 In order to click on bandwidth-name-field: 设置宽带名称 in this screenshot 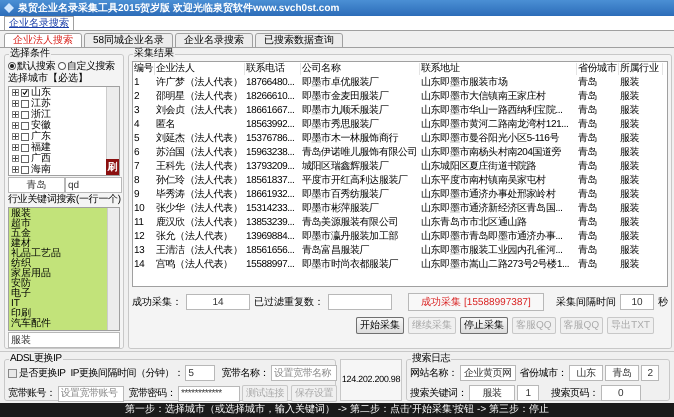, I will do `click(303, 373)`.